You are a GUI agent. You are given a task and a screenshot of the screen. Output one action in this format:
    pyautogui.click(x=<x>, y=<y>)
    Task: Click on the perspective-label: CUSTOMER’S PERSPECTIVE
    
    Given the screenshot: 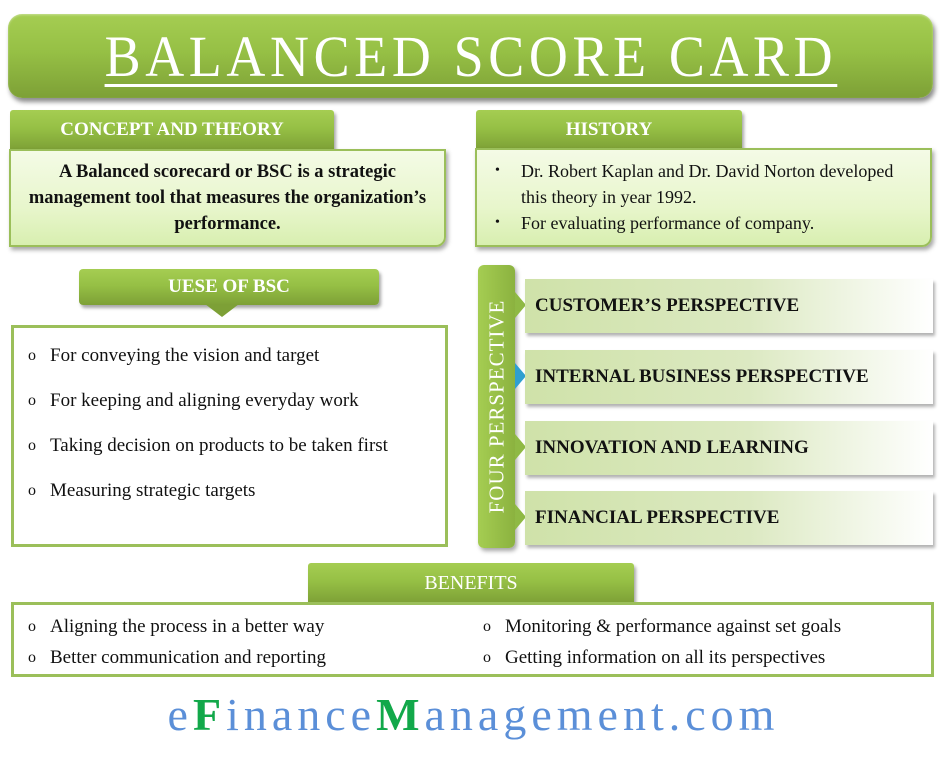 What is the action you would take?
    pyautogui.click(x=667, y=305)
    